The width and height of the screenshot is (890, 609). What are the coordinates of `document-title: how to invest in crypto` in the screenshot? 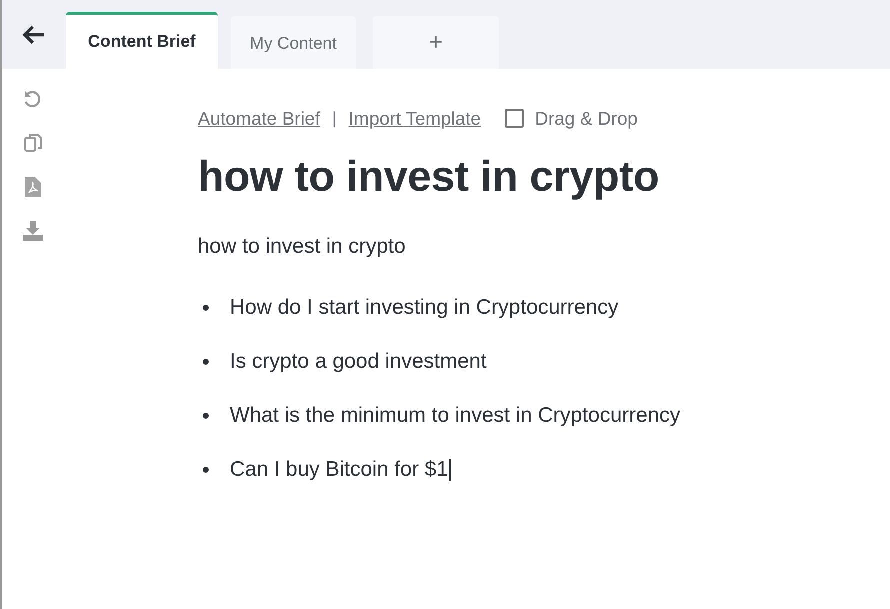 It's located at (429, 177).